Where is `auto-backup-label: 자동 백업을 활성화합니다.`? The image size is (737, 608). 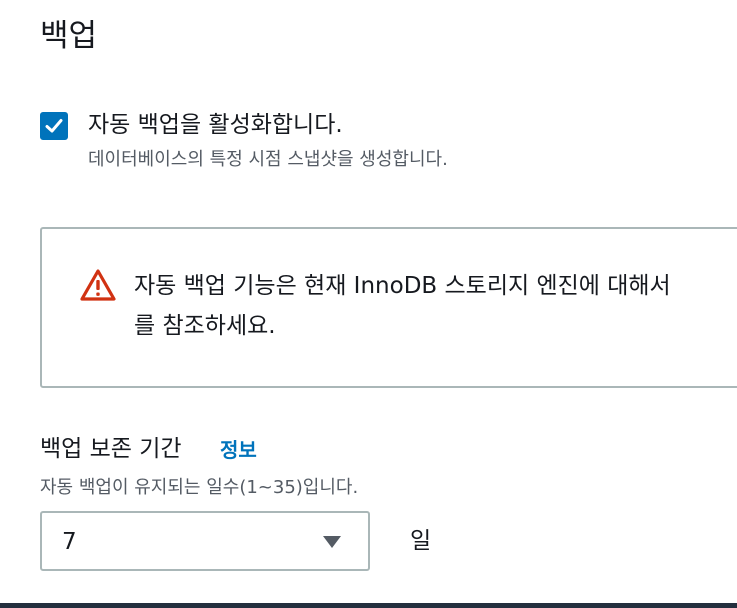
auto-backup-label: 자동 백업을 활성화합니다. is located at coordinates (215, 125).